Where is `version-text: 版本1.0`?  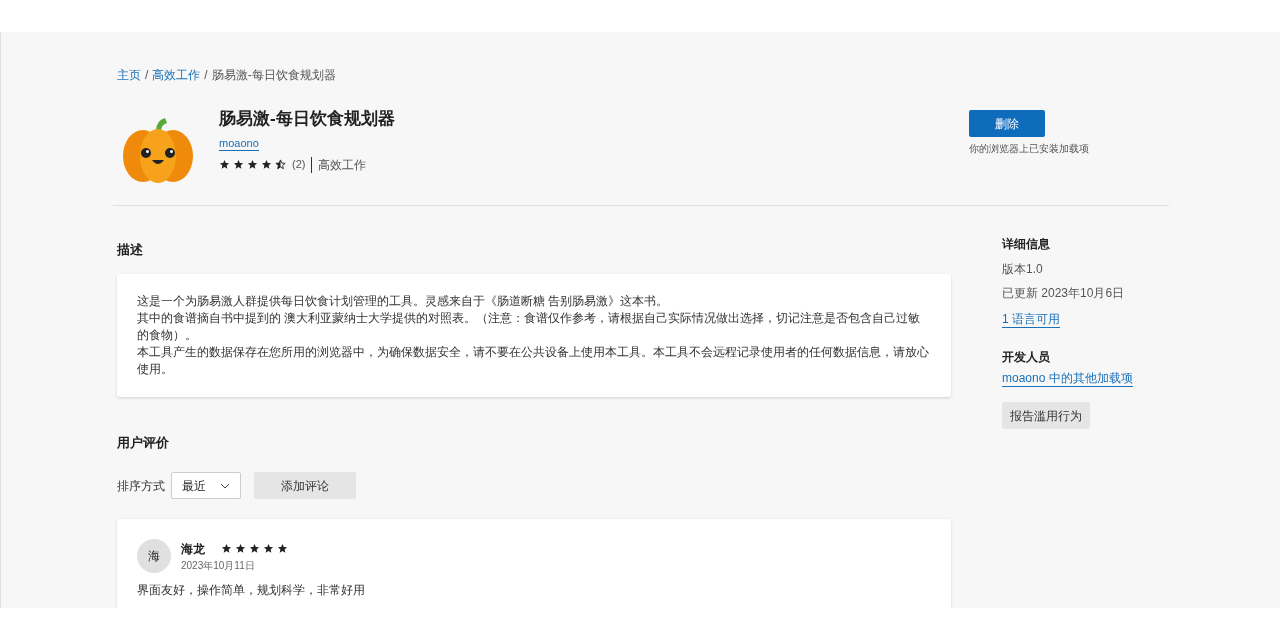
version-text: 版本1.0 is located at coordinates (1023, 269).